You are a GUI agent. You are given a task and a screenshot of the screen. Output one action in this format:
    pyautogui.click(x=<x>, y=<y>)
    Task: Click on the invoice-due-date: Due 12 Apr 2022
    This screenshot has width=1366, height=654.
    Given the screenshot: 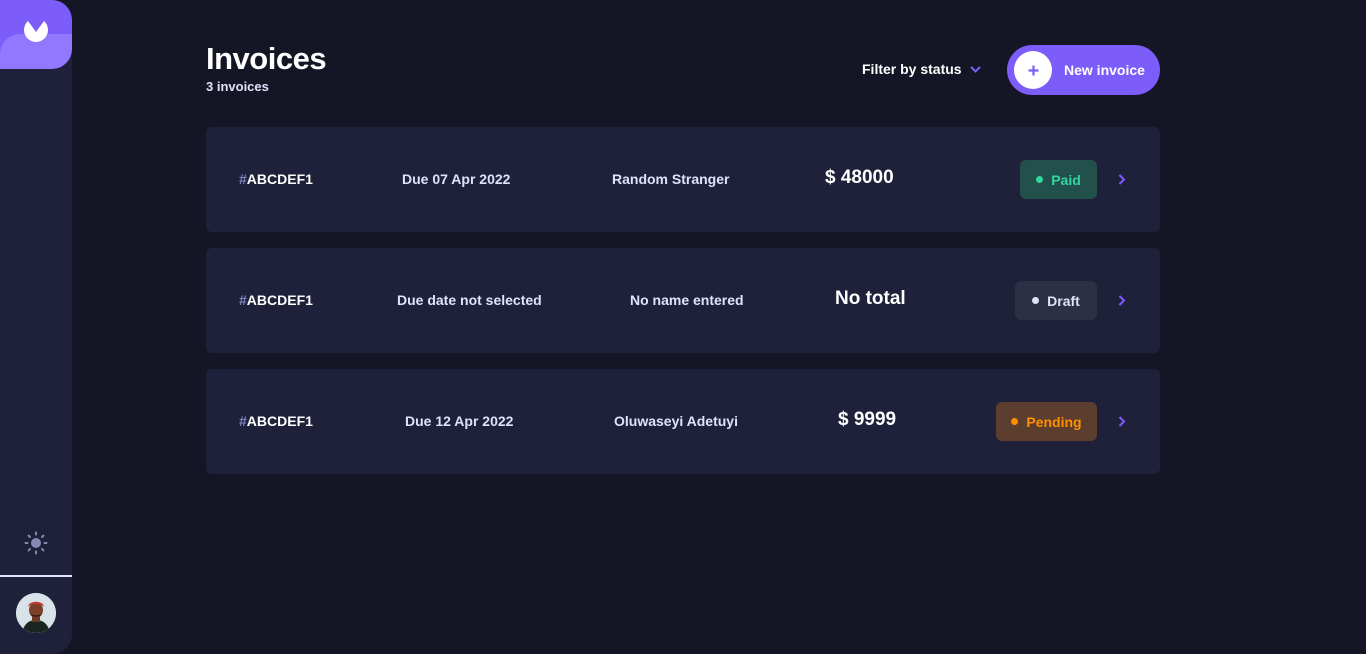 What is the action you would take?
    pyautogui.click(x=459, y=421)
    